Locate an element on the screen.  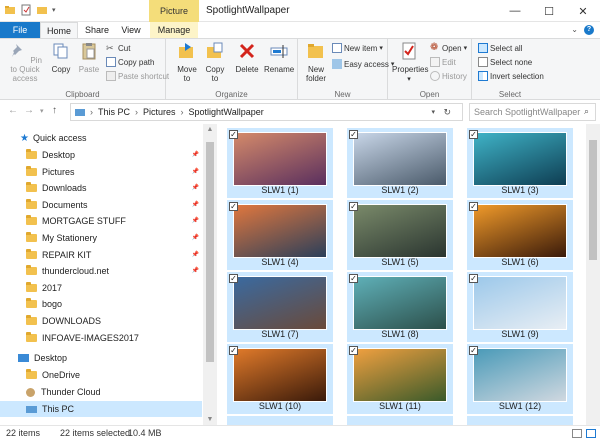
nav-this-pc: This PC is located at coordinates (101, 409).